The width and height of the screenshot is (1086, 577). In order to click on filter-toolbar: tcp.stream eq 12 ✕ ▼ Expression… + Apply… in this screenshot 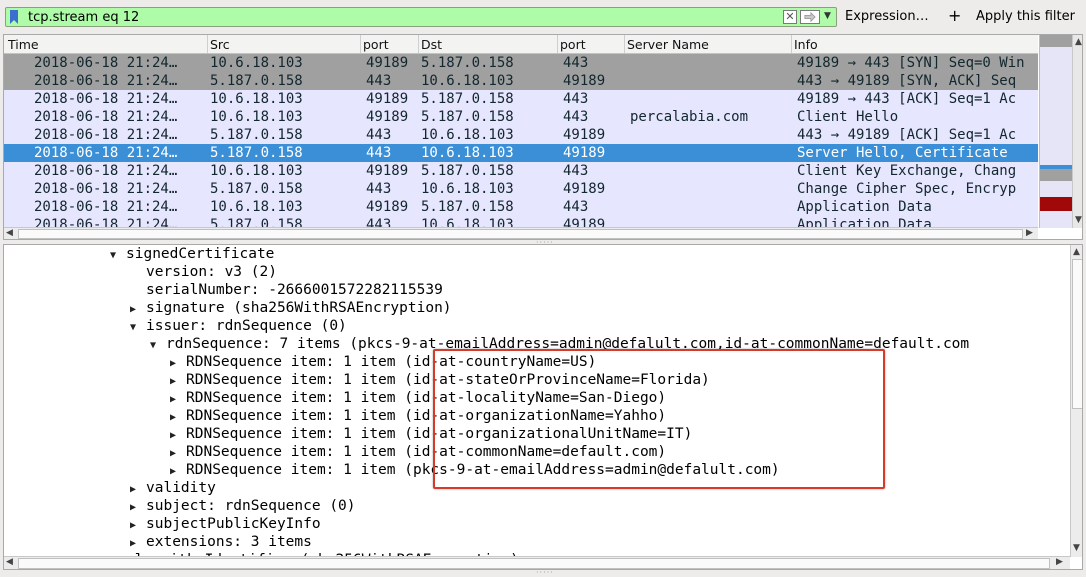, I will do `click(543, 17)`.